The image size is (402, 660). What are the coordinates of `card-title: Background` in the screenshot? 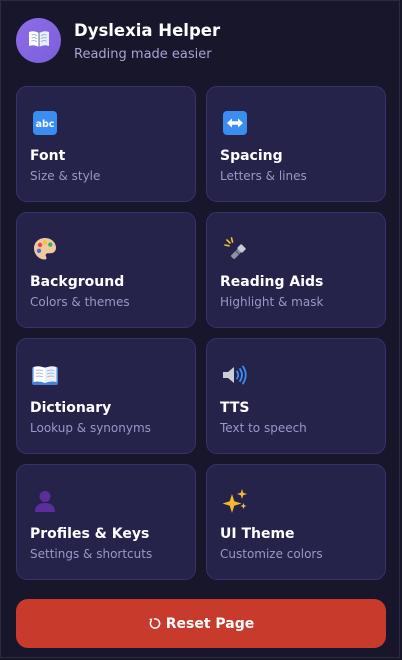 It's located at (77, 282).